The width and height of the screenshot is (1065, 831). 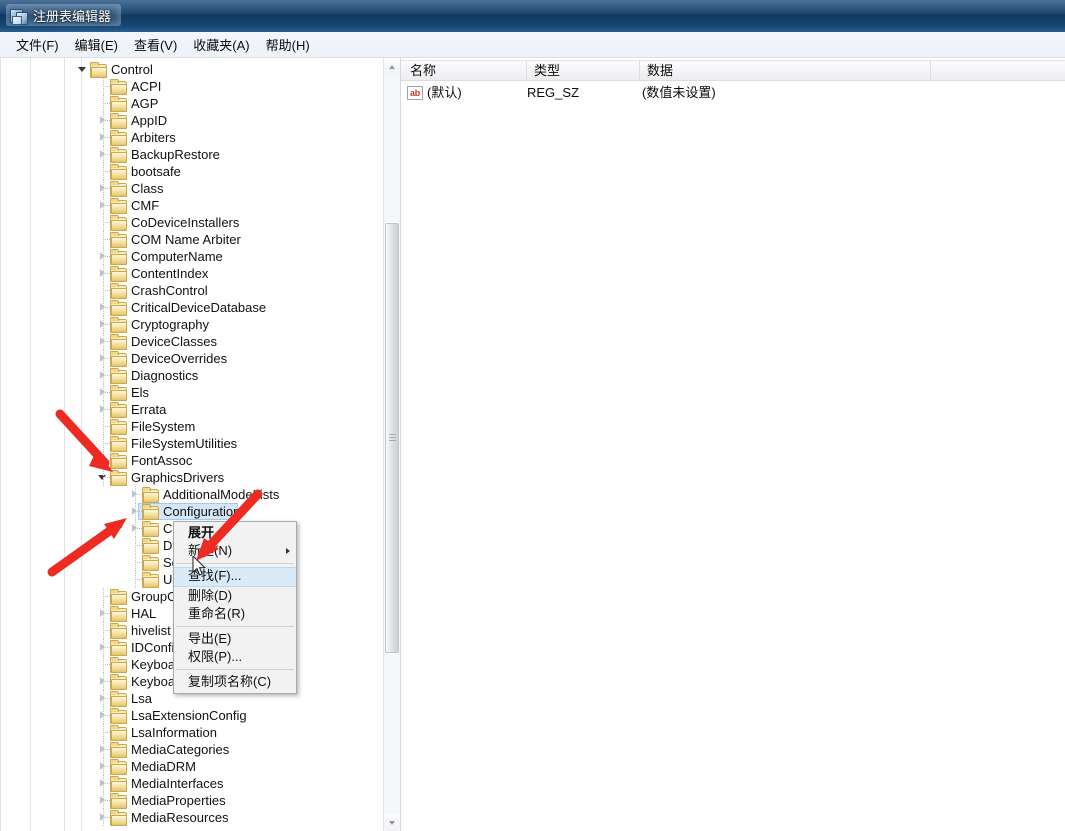 I want to click on tree-node-label: ContentIndex, so click(x=170, y=273).